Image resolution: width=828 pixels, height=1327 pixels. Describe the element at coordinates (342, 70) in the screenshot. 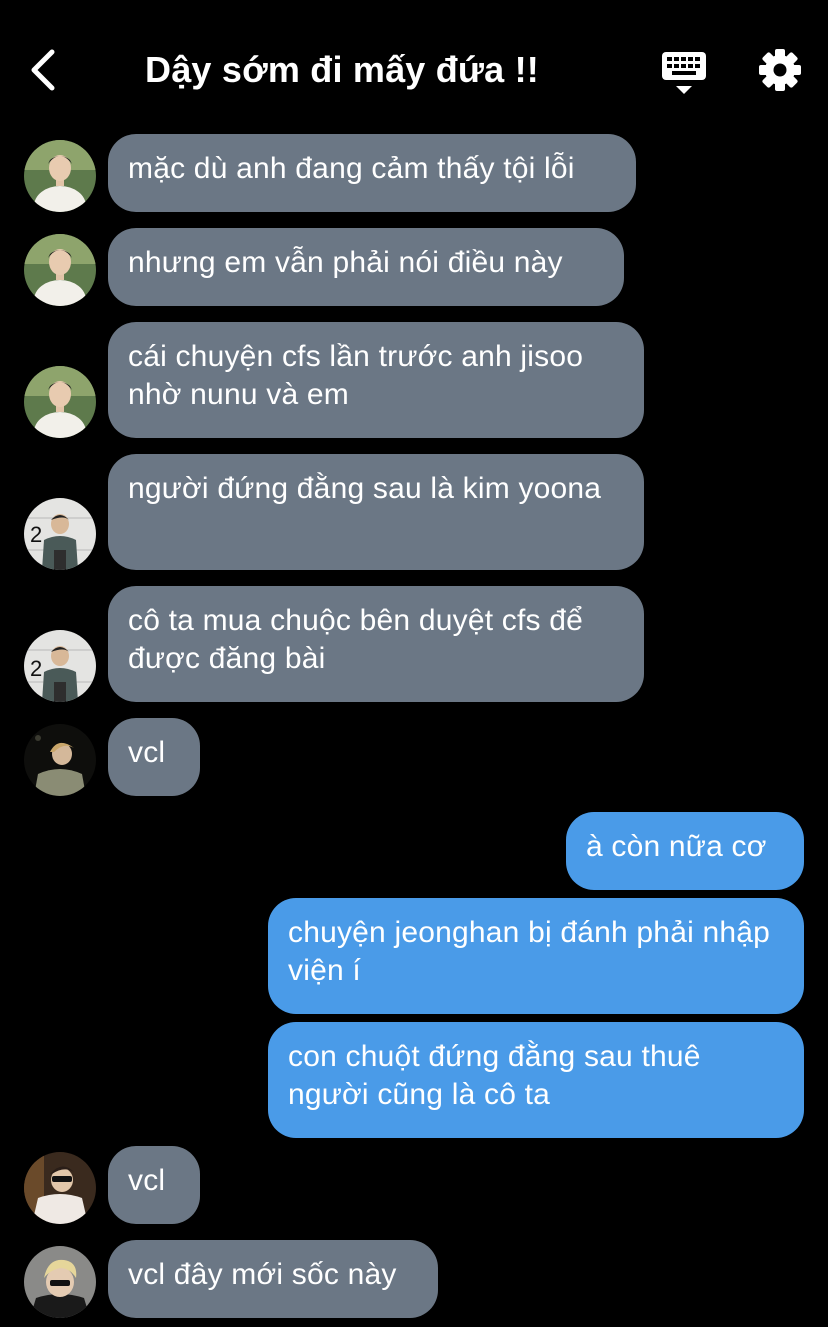

I see `chat-title: Dậy sớm đi mấy đứa !!` at that location.